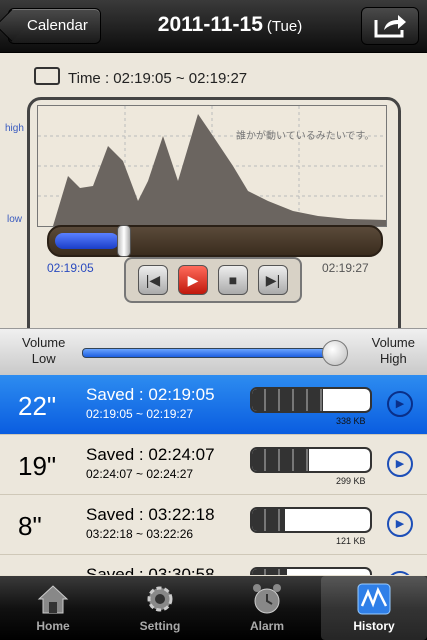 This screenshot has height=640, width=427. I want to click on recording-range: 02:19:05 ~ 02:19:27, so click(140, 414).